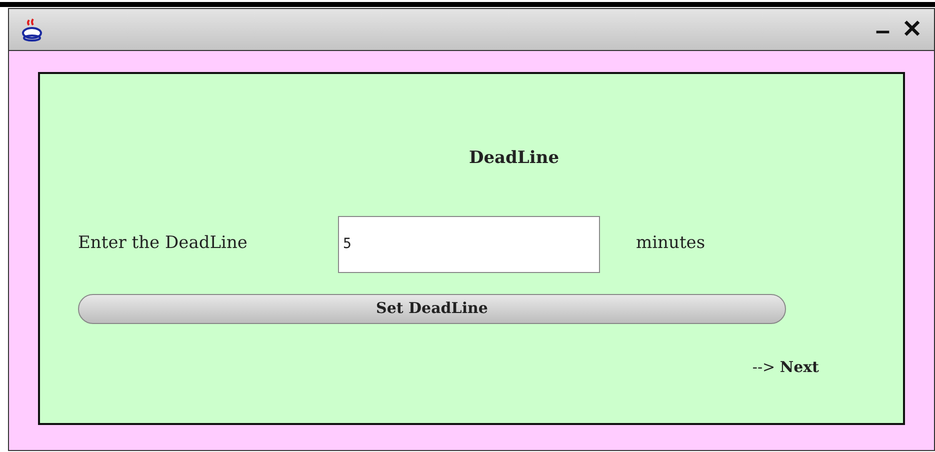 This screenshot has height=452, width=935. What do you see at coordinates (883, 29) in the screenshot?
I see `minimize-button: –` at bounding box center [883, 29].